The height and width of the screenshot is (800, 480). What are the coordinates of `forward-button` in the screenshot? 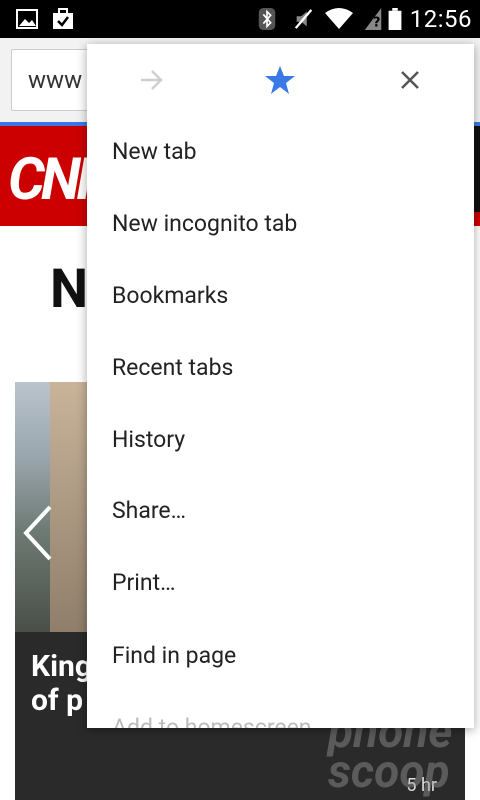 It's located at (152, 80).